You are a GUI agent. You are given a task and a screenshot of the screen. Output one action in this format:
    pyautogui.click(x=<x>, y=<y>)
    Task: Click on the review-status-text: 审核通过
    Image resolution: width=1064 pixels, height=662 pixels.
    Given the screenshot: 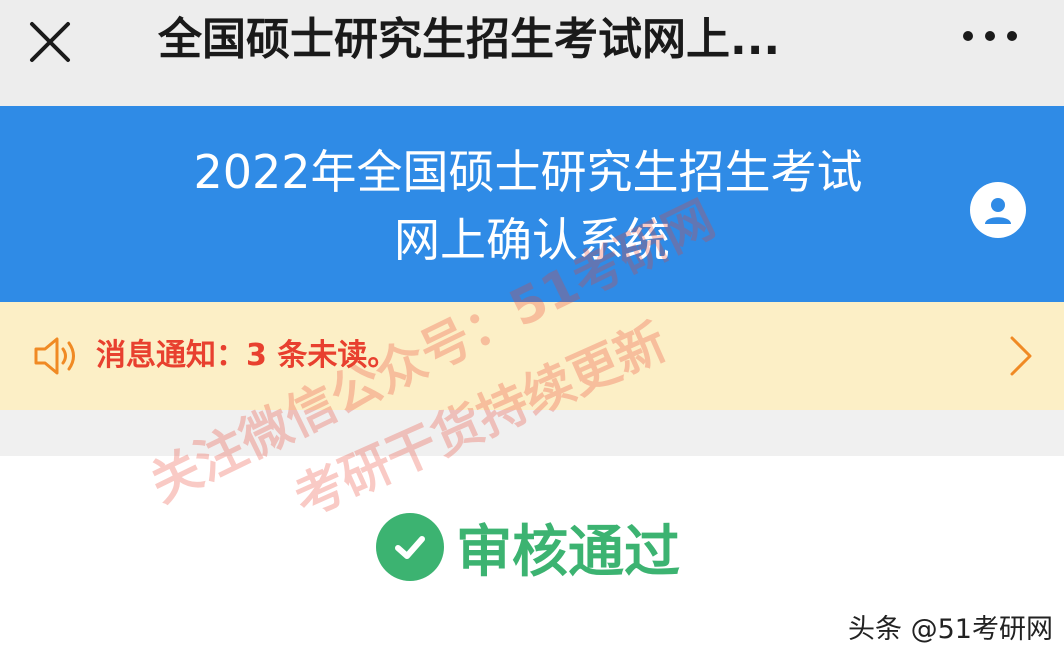 What is the action you would take?
    pyautogui.click(x=568, y=552)
    